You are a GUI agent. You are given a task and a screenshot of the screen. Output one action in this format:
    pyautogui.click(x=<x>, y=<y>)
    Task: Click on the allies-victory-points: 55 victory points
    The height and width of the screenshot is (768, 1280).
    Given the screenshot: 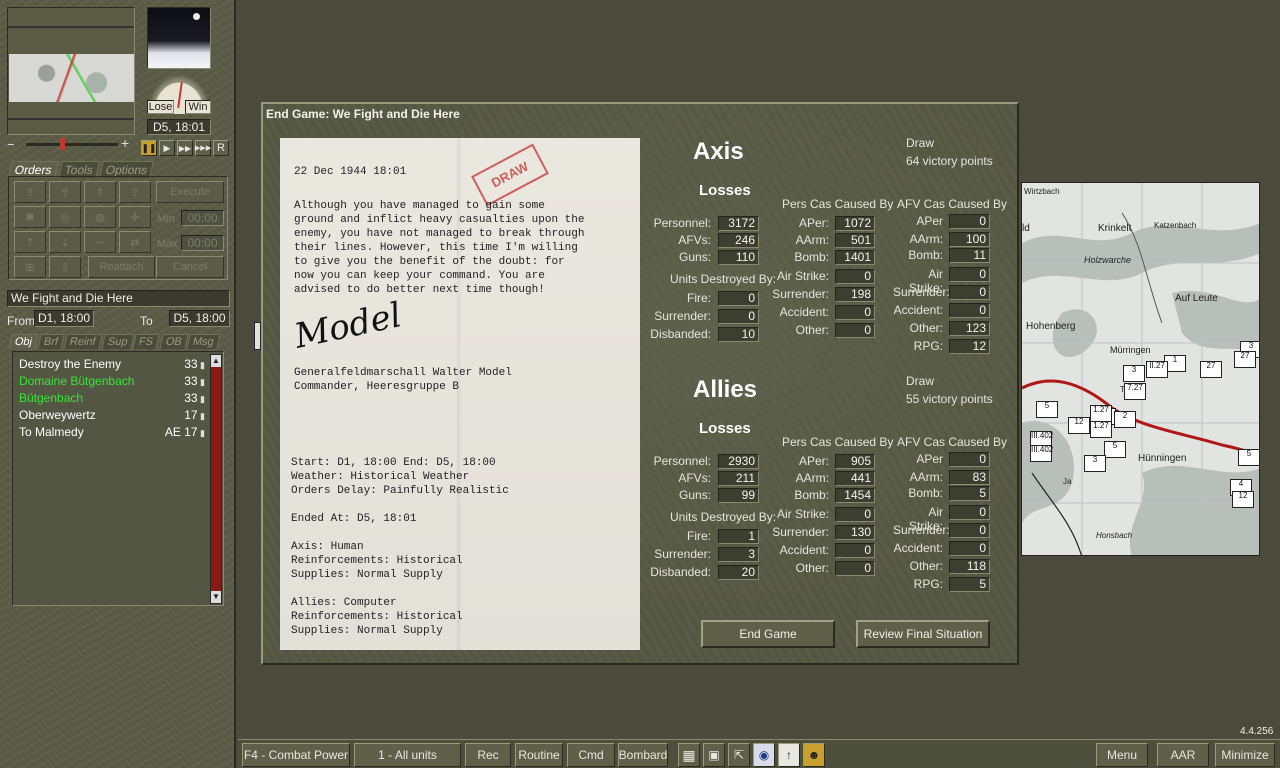 What is the action you would take?
    pyautogui.click(x=949, y=399)
    